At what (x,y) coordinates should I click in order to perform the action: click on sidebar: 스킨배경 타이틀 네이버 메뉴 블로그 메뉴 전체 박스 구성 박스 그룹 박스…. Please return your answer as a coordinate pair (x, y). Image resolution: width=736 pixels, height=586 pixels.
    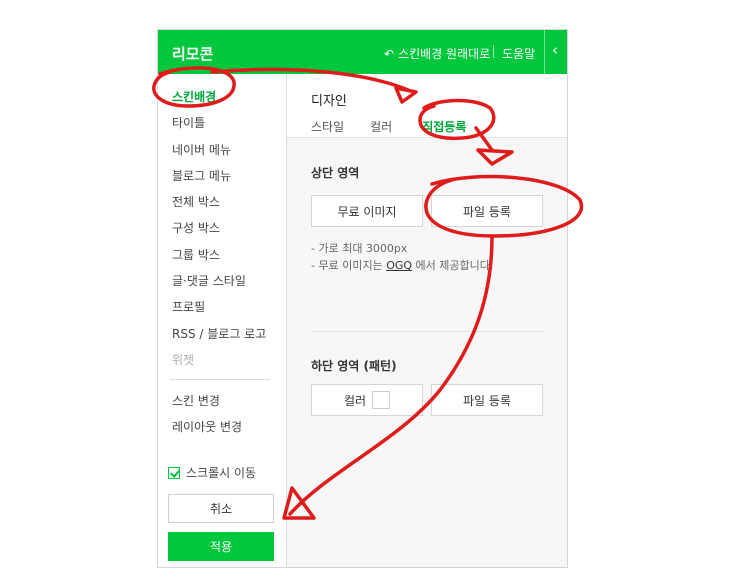
    Looking at the image, I should click on (222, 320).